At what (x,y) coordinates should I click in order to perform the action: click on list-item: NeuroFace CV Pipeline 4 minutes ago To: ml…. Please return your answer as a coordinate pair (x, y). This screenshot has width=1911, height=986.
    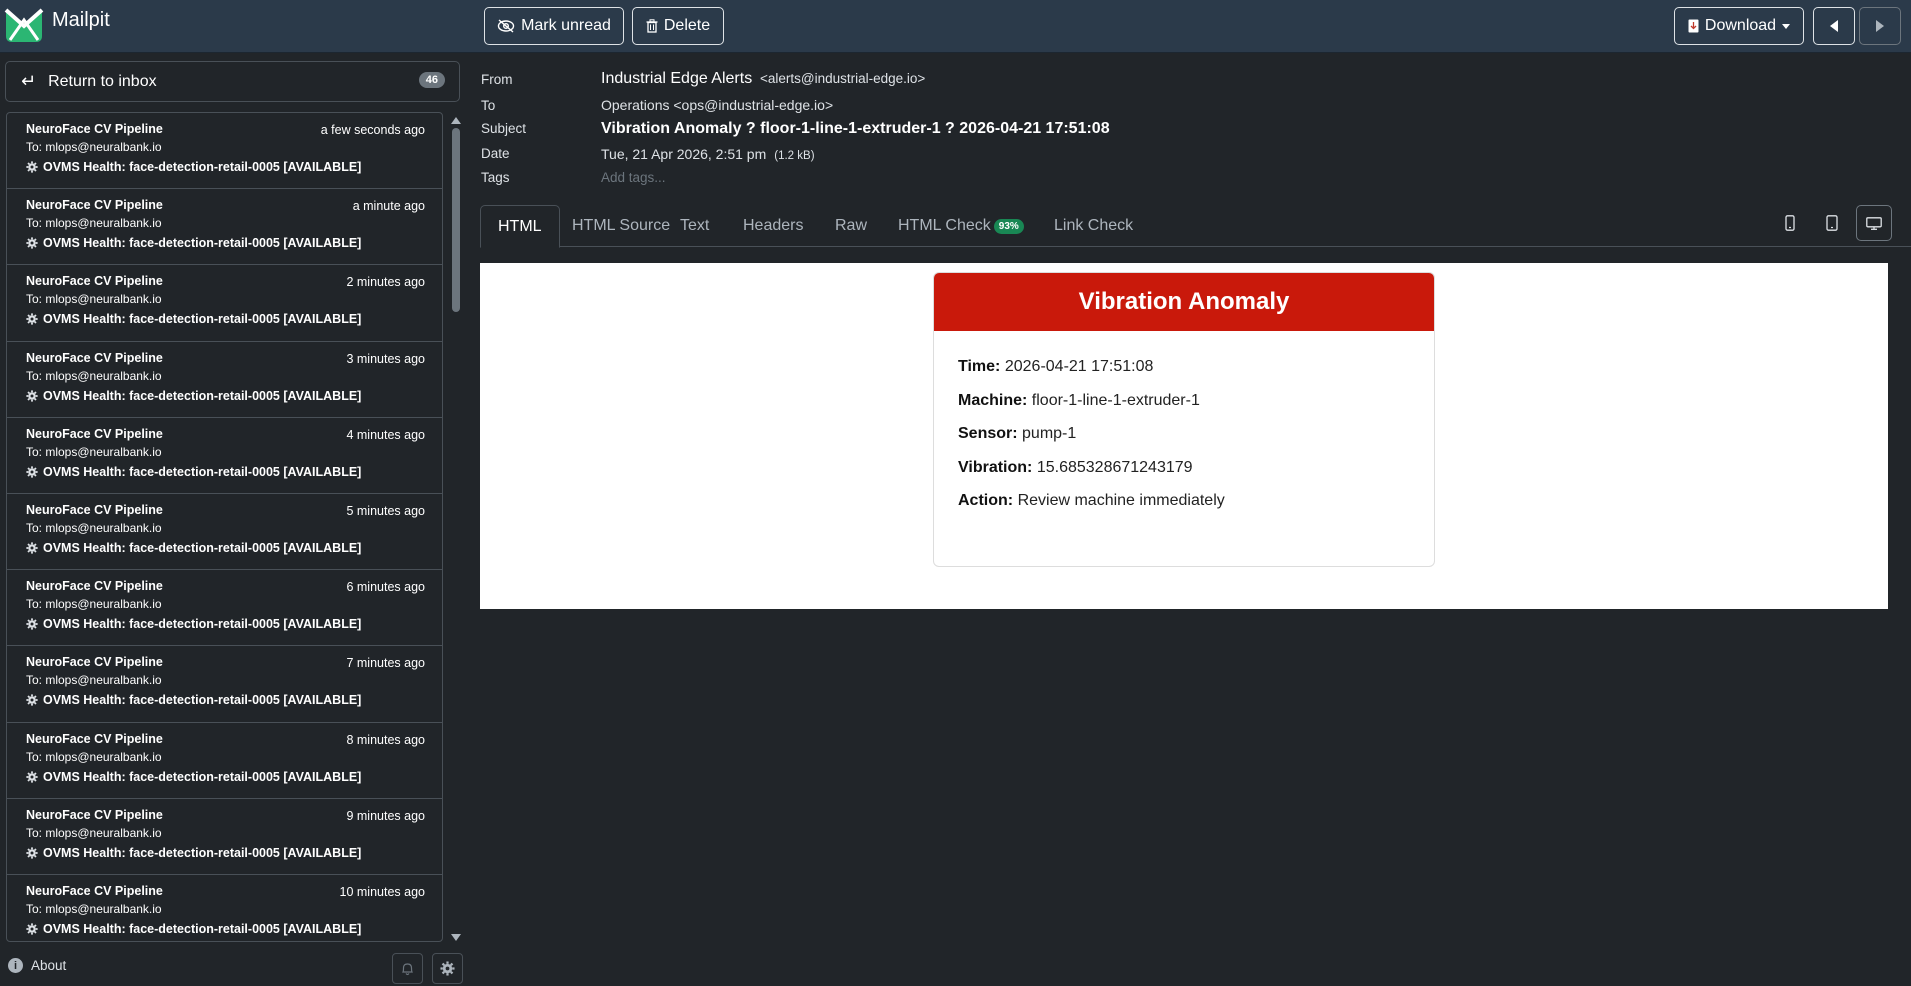
    Looking at the image, I should click on (224, 456).